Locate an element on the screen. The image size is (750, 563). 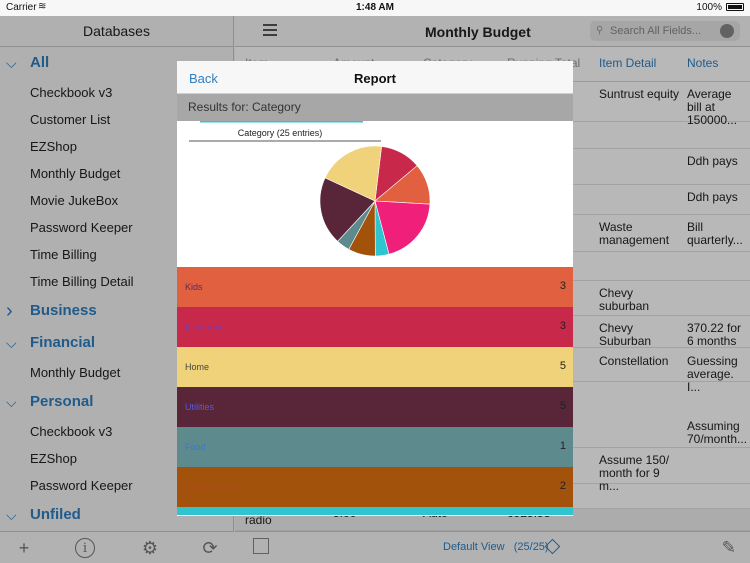
legend-row-insurance: Insurance 3 is located at coordinates (375, 327).